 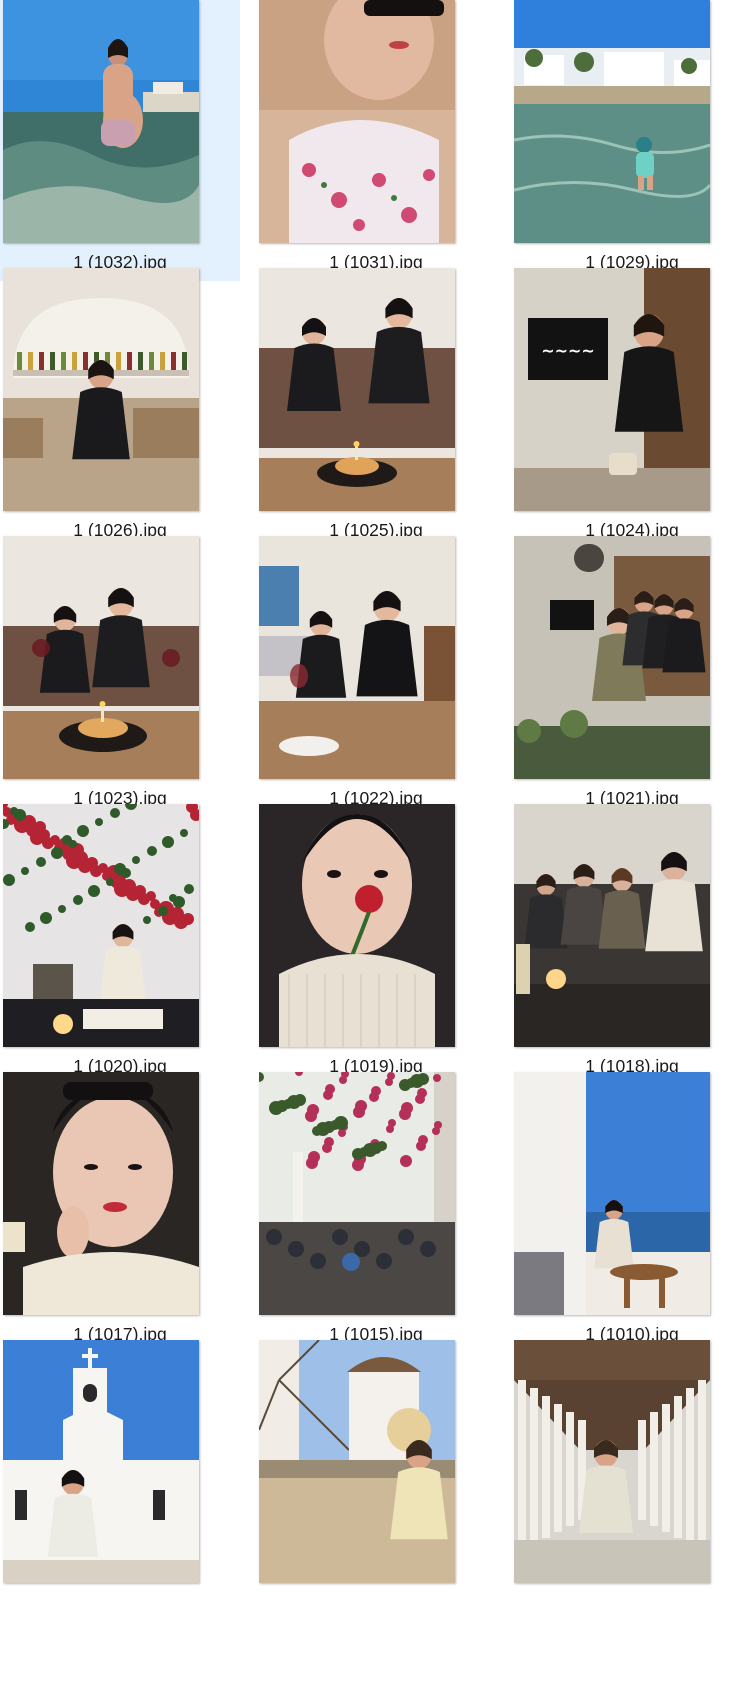 I want to click on file-item: 1 (1018).jpg, so click(x=632, y=944).